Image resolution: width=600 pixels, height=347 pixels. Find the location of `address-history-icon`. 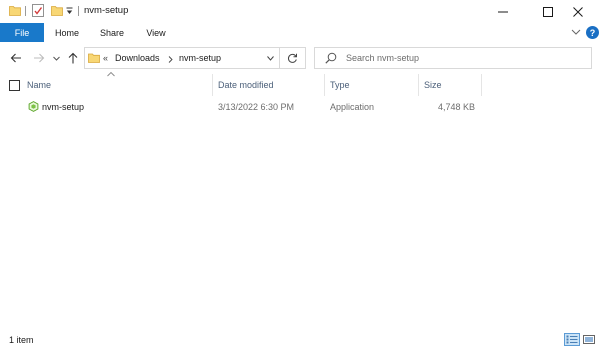

address-history-icon is located at coordinates (270, 58).